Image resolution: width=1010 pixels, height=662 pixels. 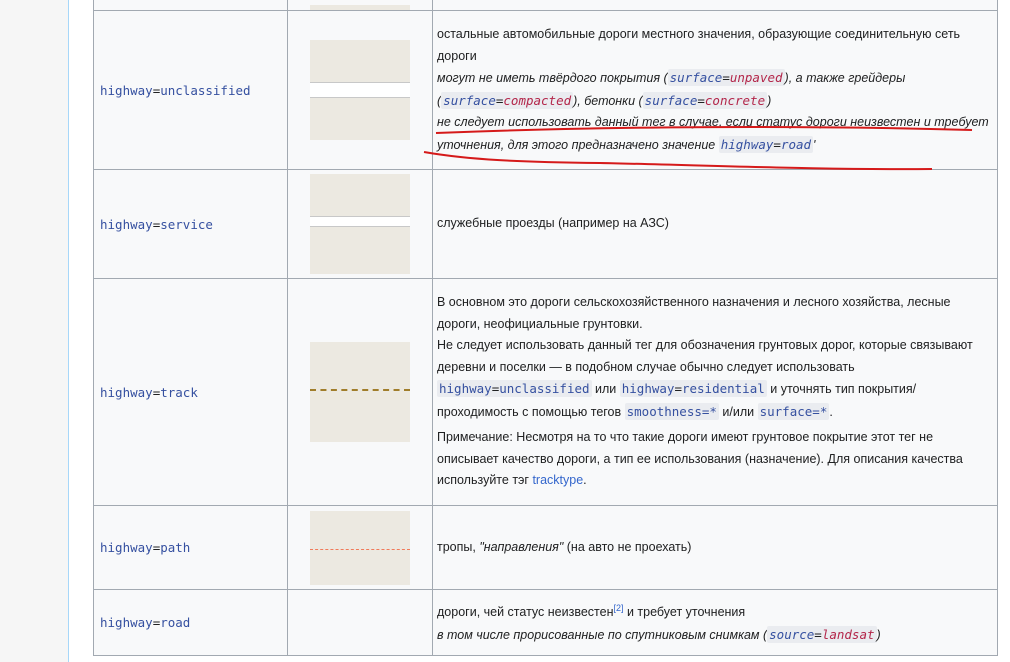 What do you see at coordinates (145, 622) in the screenshot?
I see `tag-highway-road: highway=road` at bounding box center [145, 622].